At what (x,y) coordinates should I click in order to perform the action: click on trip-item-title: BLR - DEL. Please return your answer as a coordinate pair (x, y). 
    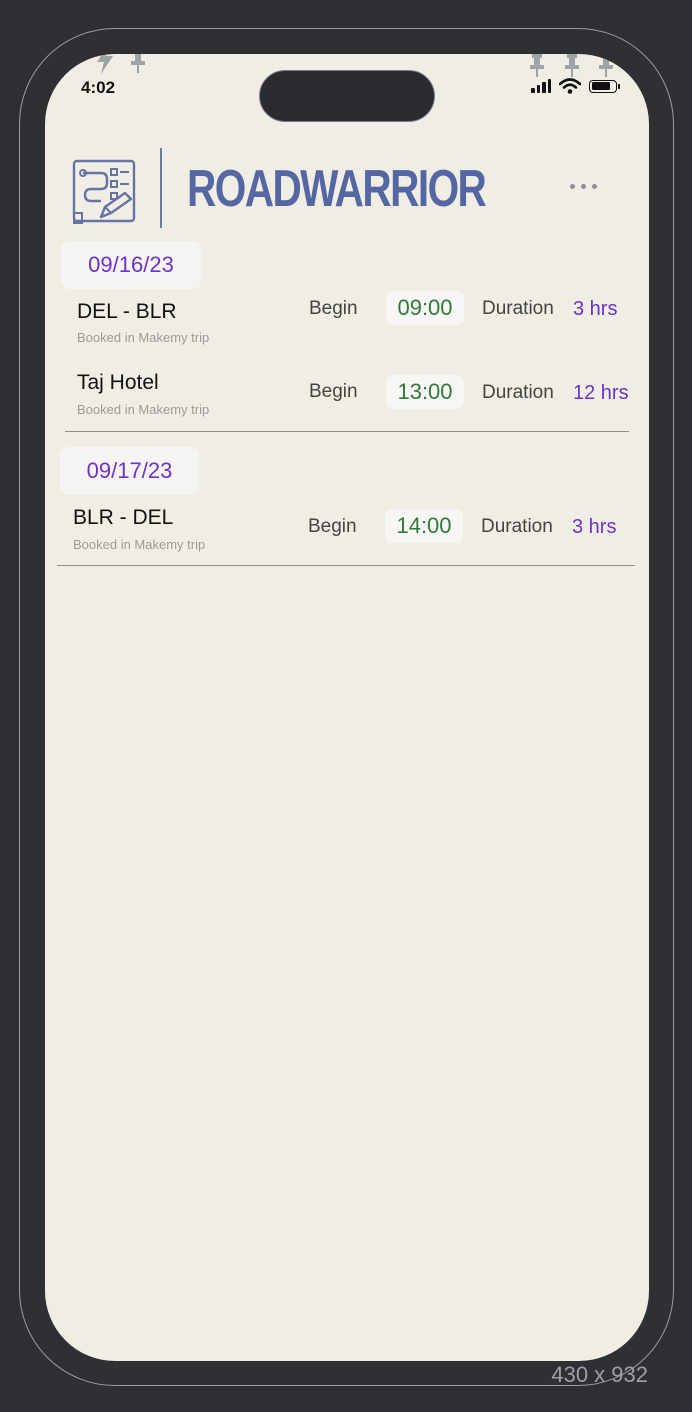
    Looking at the image, I should click on (123, 518).